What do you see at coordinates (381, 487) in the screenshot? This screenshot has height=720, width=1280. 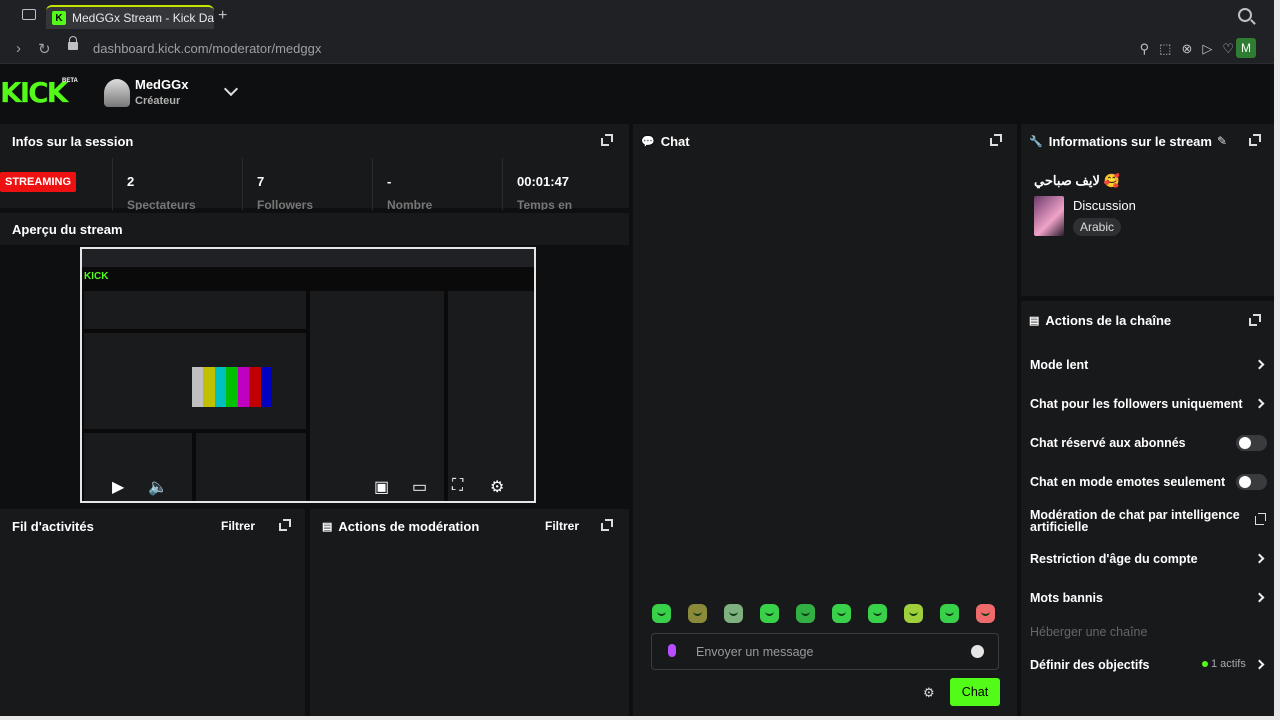 I see `pip-icon: ▣` at bounding box center [381, 487].